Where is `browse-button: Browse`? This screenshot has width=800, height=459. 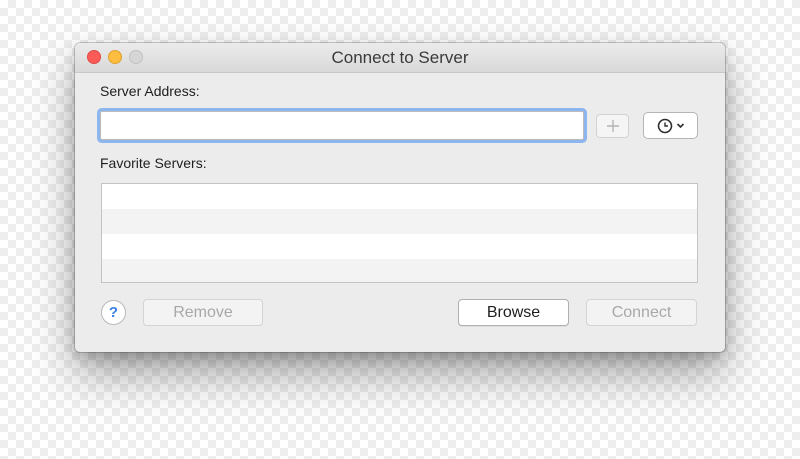 browse-button: Browse is located at coordinates (513, 312).